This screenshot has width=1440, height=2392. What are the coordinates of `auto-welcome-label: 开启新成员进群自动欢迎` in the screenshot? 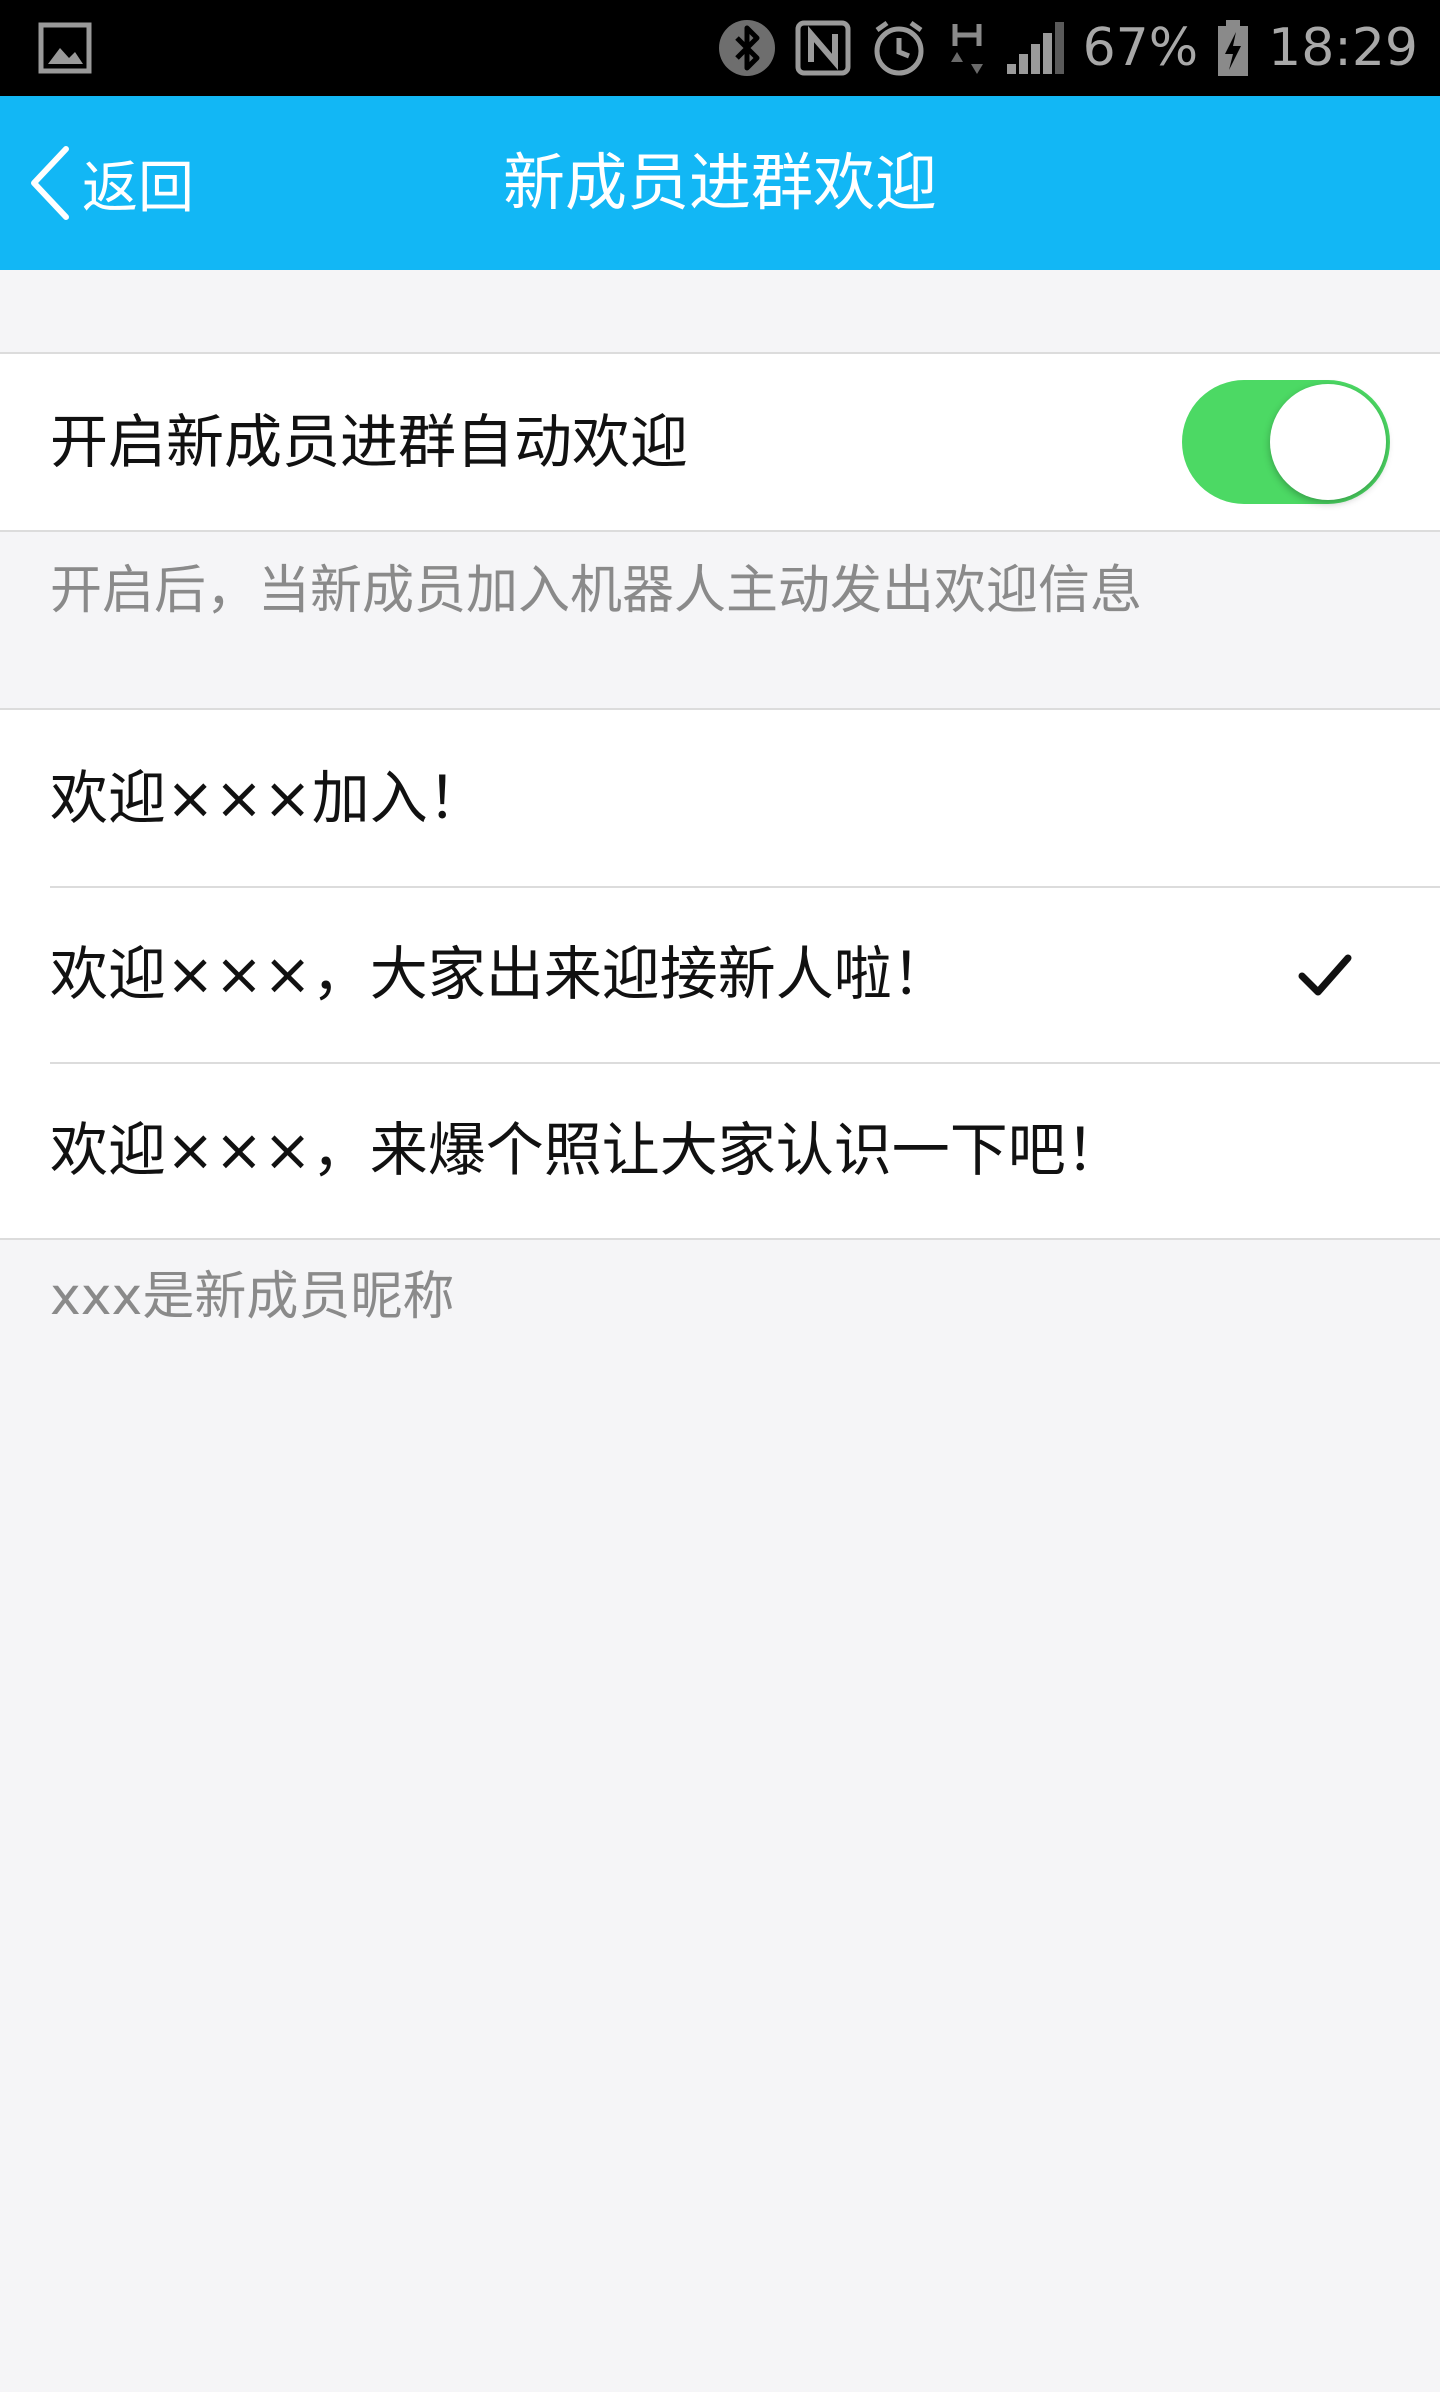 It's located at (369, 442).